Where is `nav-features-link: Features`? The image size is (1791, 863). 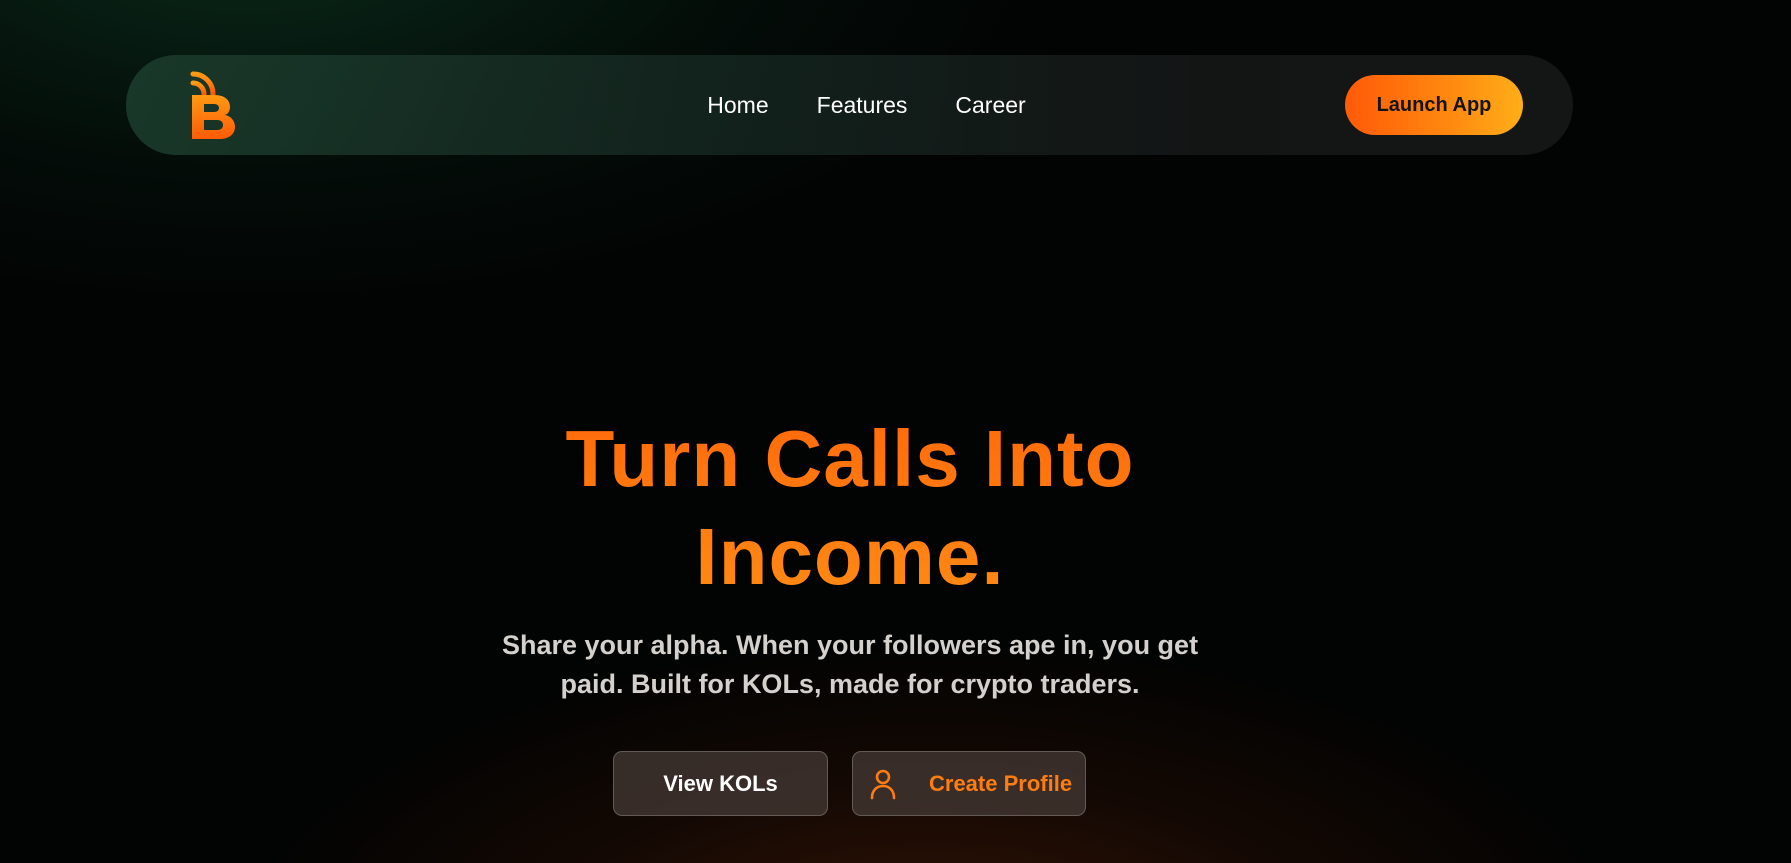 nav-features-link: Features is located at coordinates (862, 105).